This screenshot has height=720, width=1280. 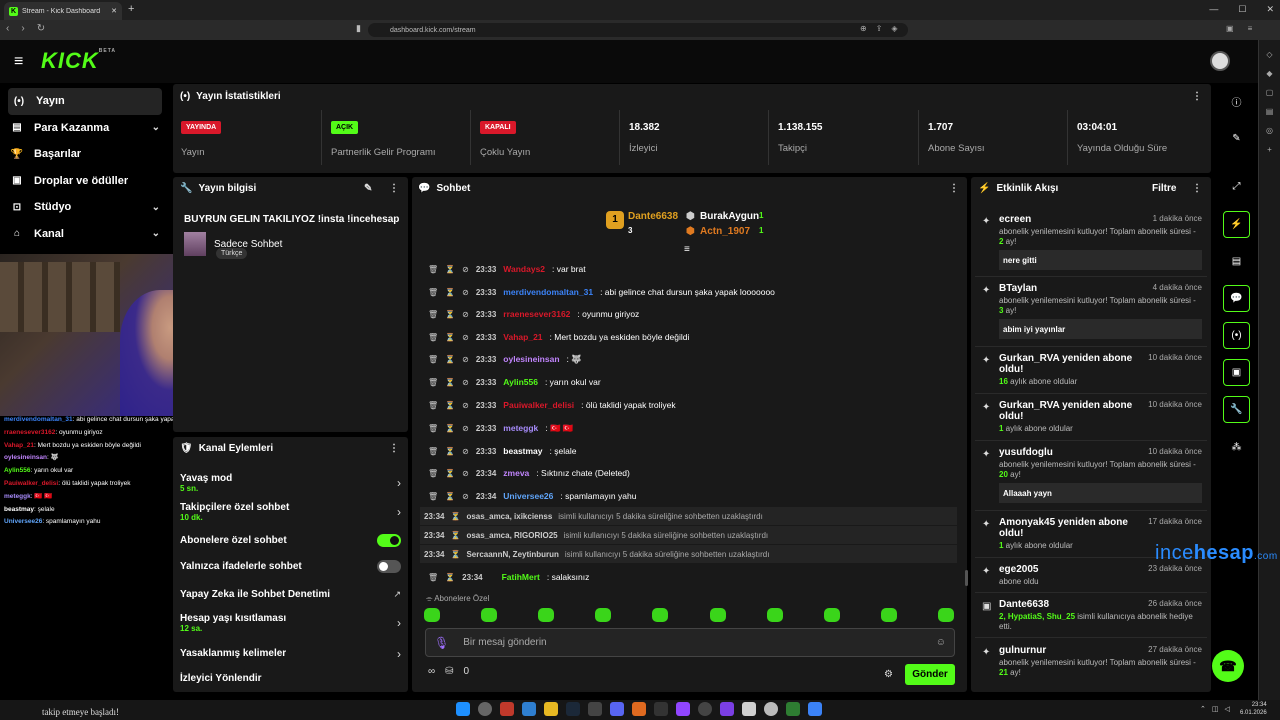 I want to click on nav-item-yayin: (•) Yayın, so click(x=85, y=101).